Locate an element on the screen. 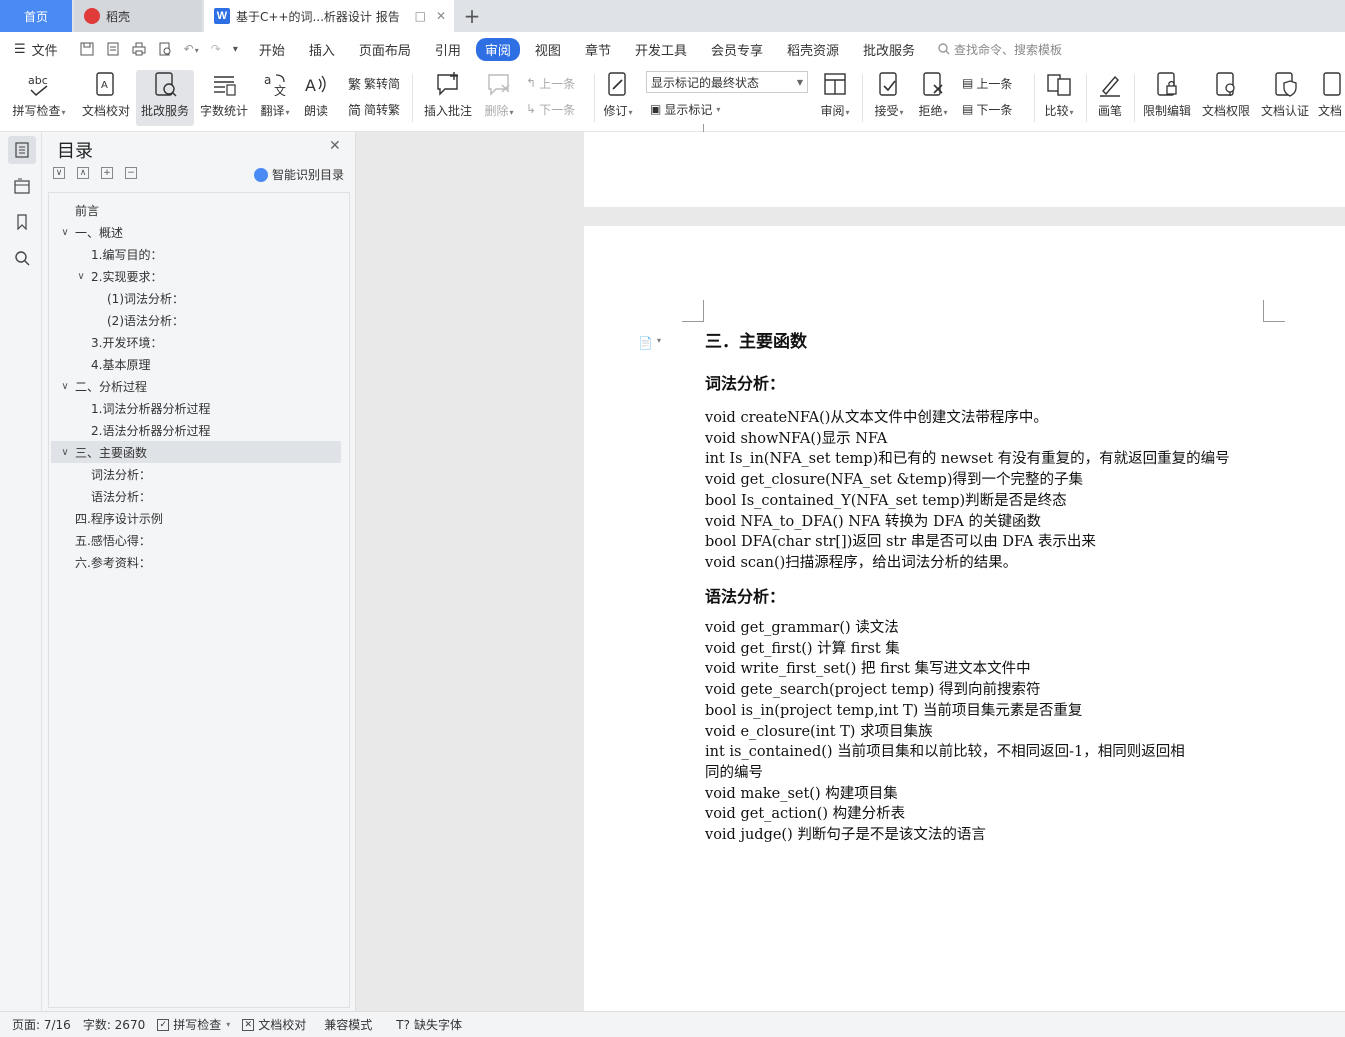 This screenshot has width=1345, height=1037. chapter-nav-icon is located at coordinates (22, 186).